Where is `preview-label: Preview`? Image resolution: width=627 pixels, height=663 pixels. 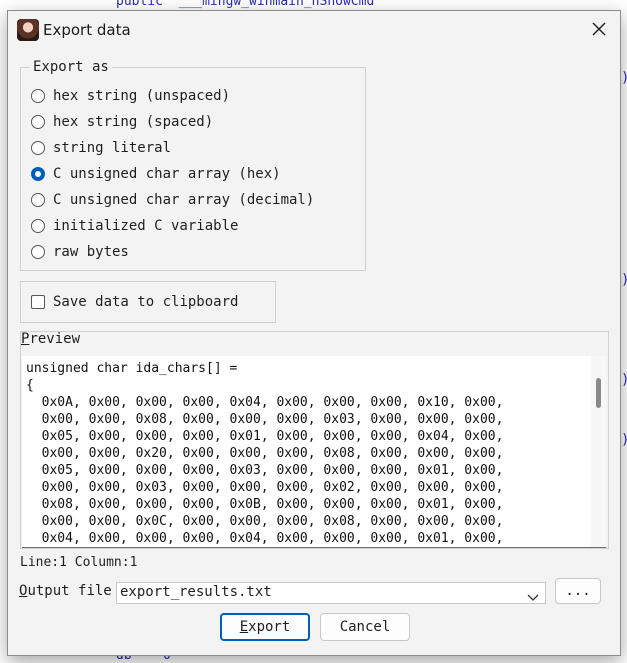 preview-label: Preview is located at coordinates (50, 339).